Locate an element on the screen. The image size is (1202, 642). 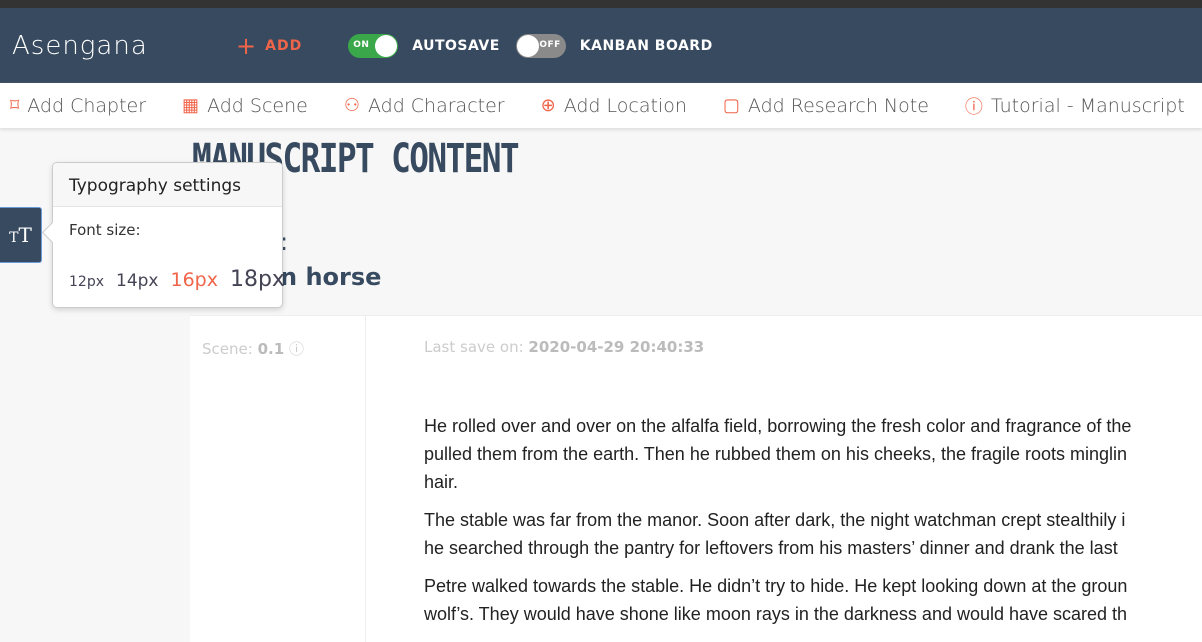
add-location-button: ⊕ Add Location is located at coordinates (614, 106).